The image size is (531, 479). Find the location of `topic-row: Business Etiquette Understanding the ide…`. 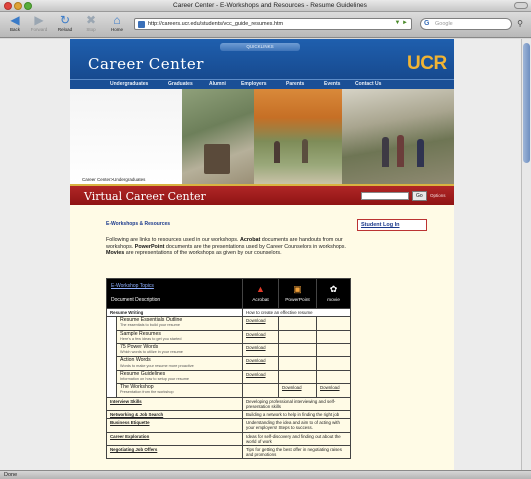

topic-row: Business Etiquette Understanding the ide… is located at coordinates (228, 425).